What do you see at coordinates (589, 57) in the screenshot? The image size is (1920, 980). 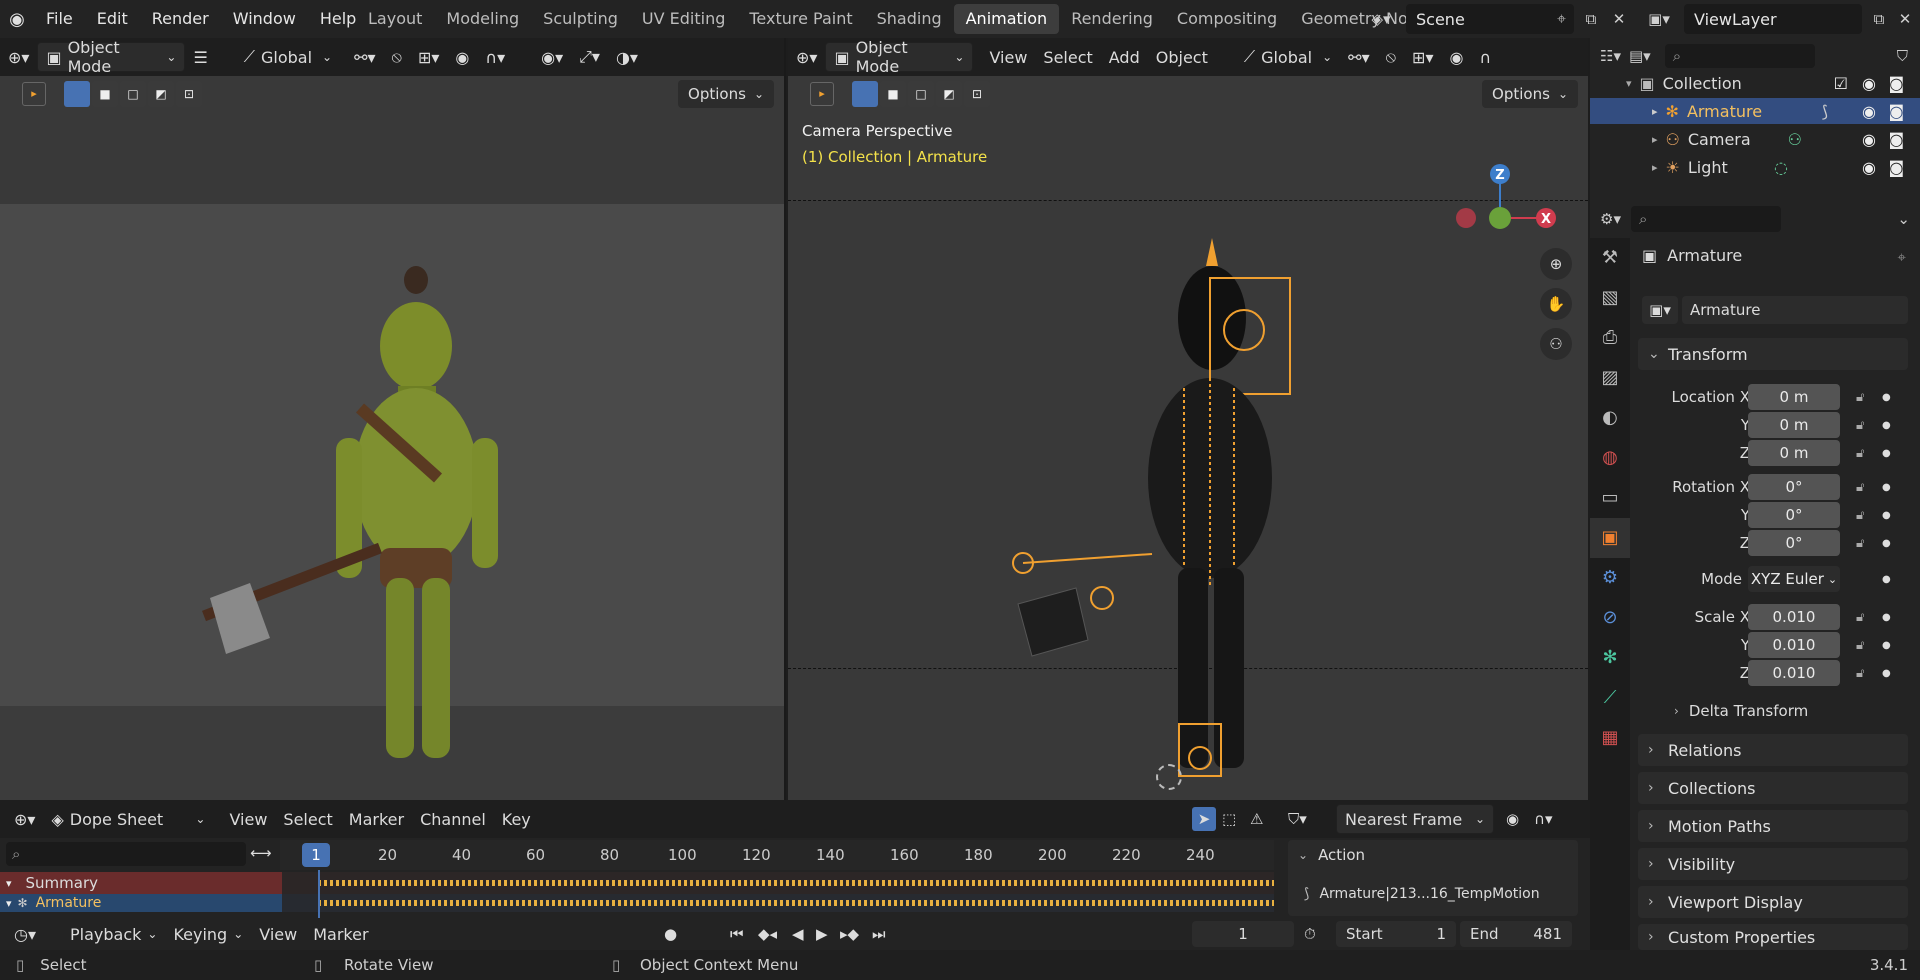 I see `gizmo-icon: ⤢▾` at bounding box center [589, 57].